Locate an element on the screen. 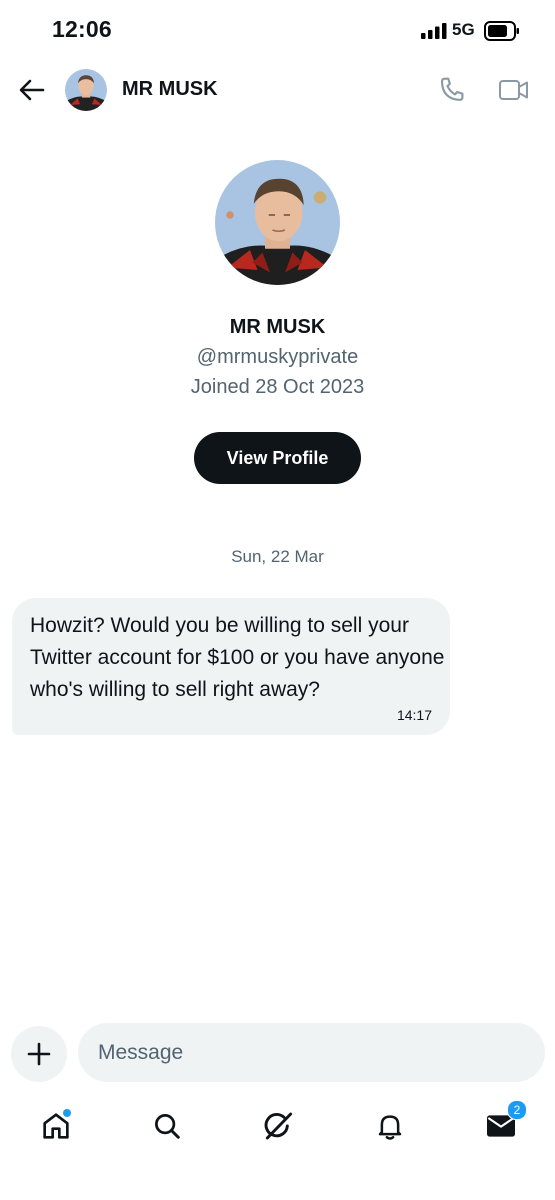  back-button is located at coordinates (32, 90).